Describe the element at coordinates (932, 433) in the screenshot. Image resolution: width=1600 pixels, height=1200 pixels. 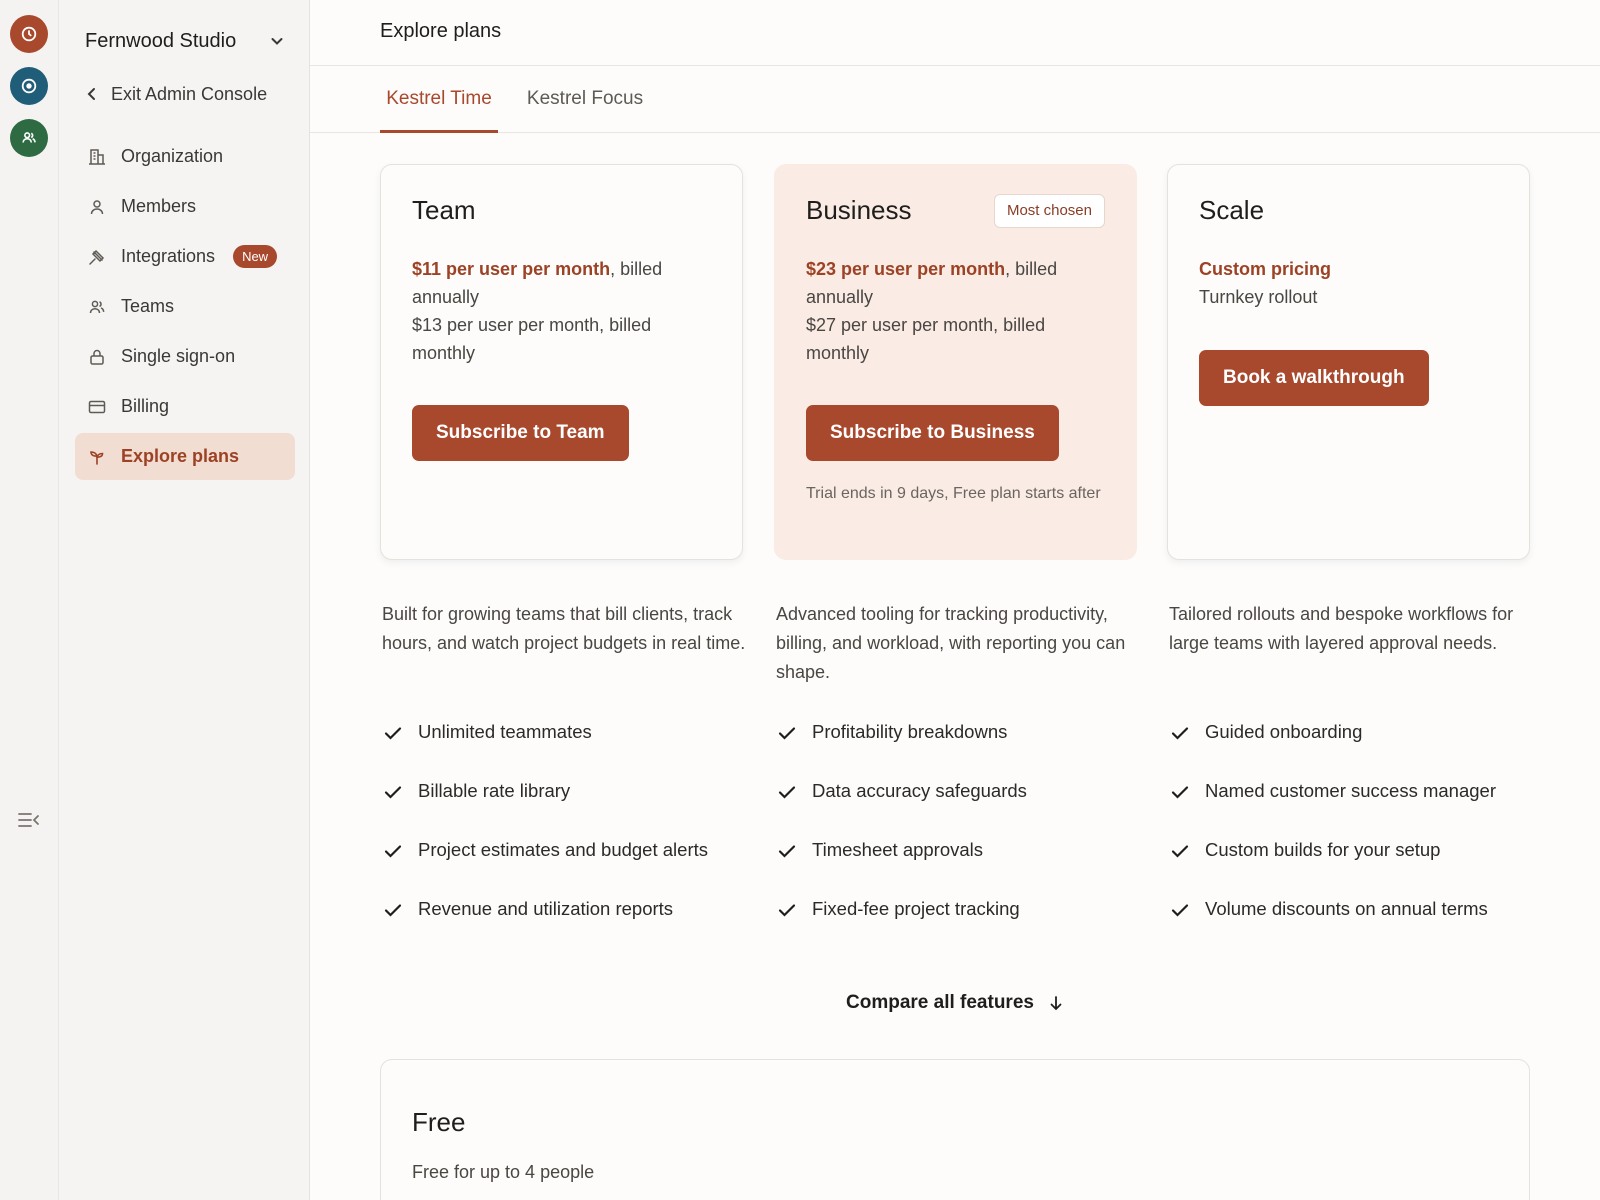
I see `subscribe-business-button: Subscribe to Business` at that location.